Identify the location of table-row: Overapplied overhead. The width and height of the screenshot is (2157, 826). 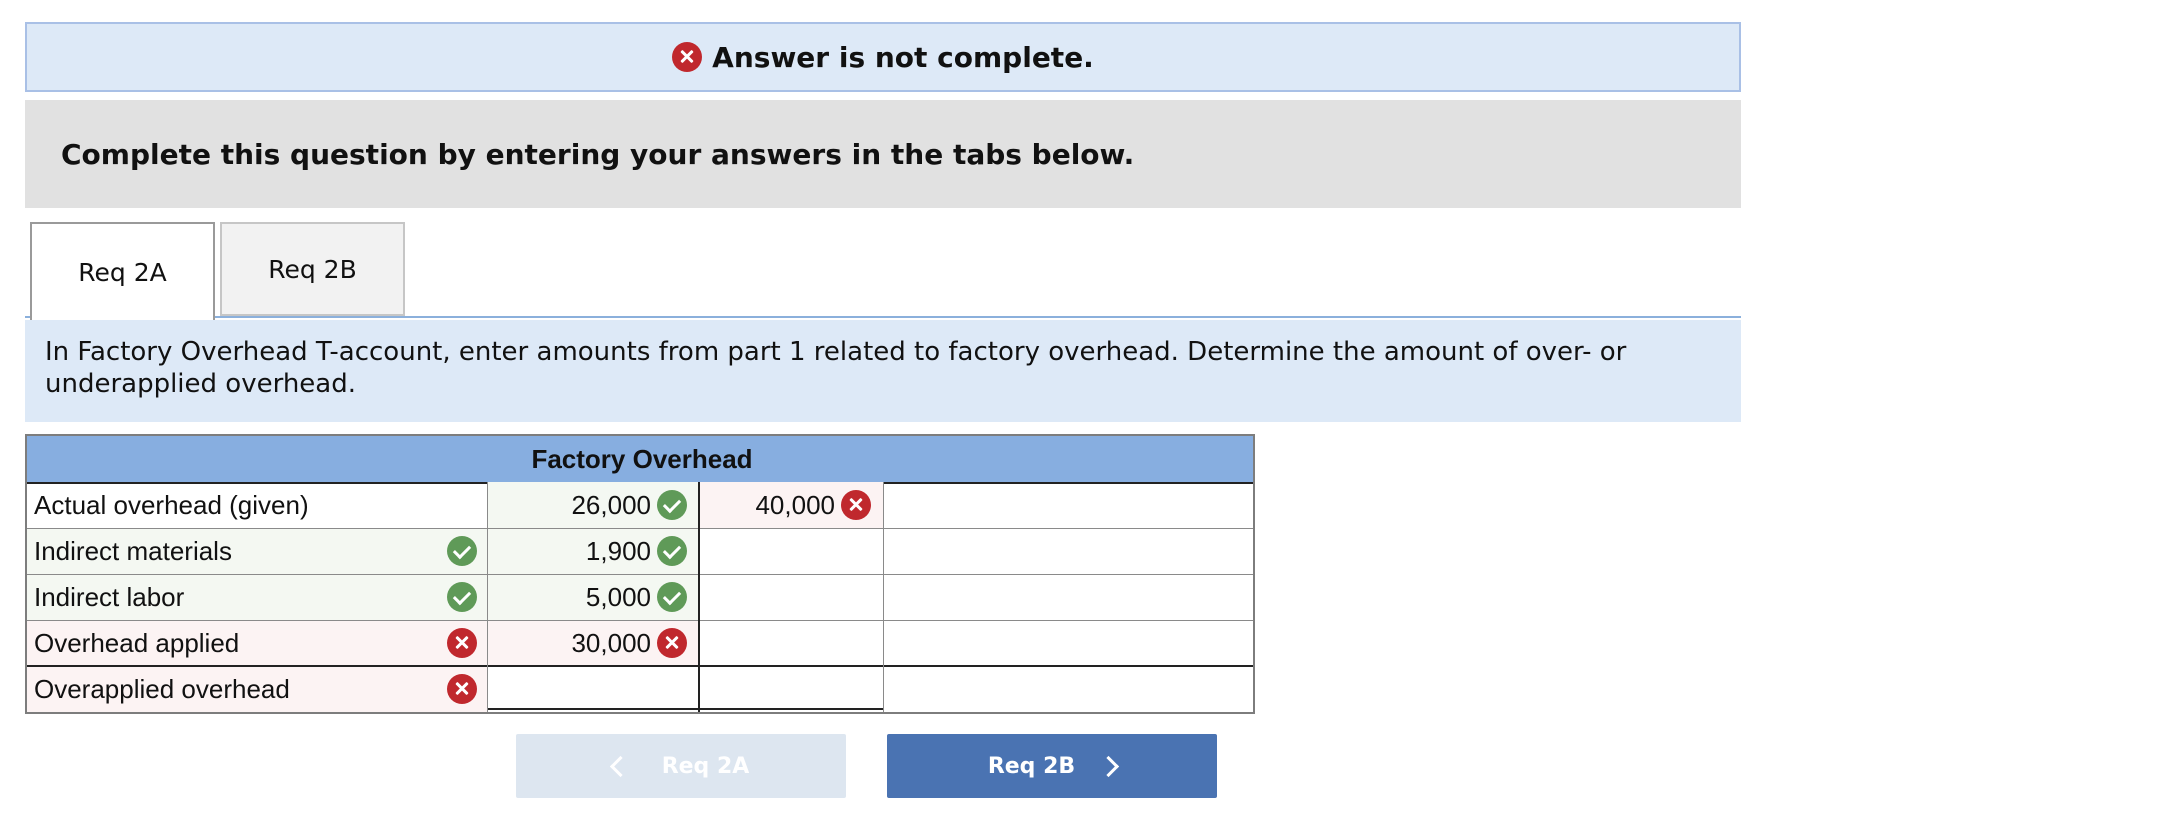
(640, 689).